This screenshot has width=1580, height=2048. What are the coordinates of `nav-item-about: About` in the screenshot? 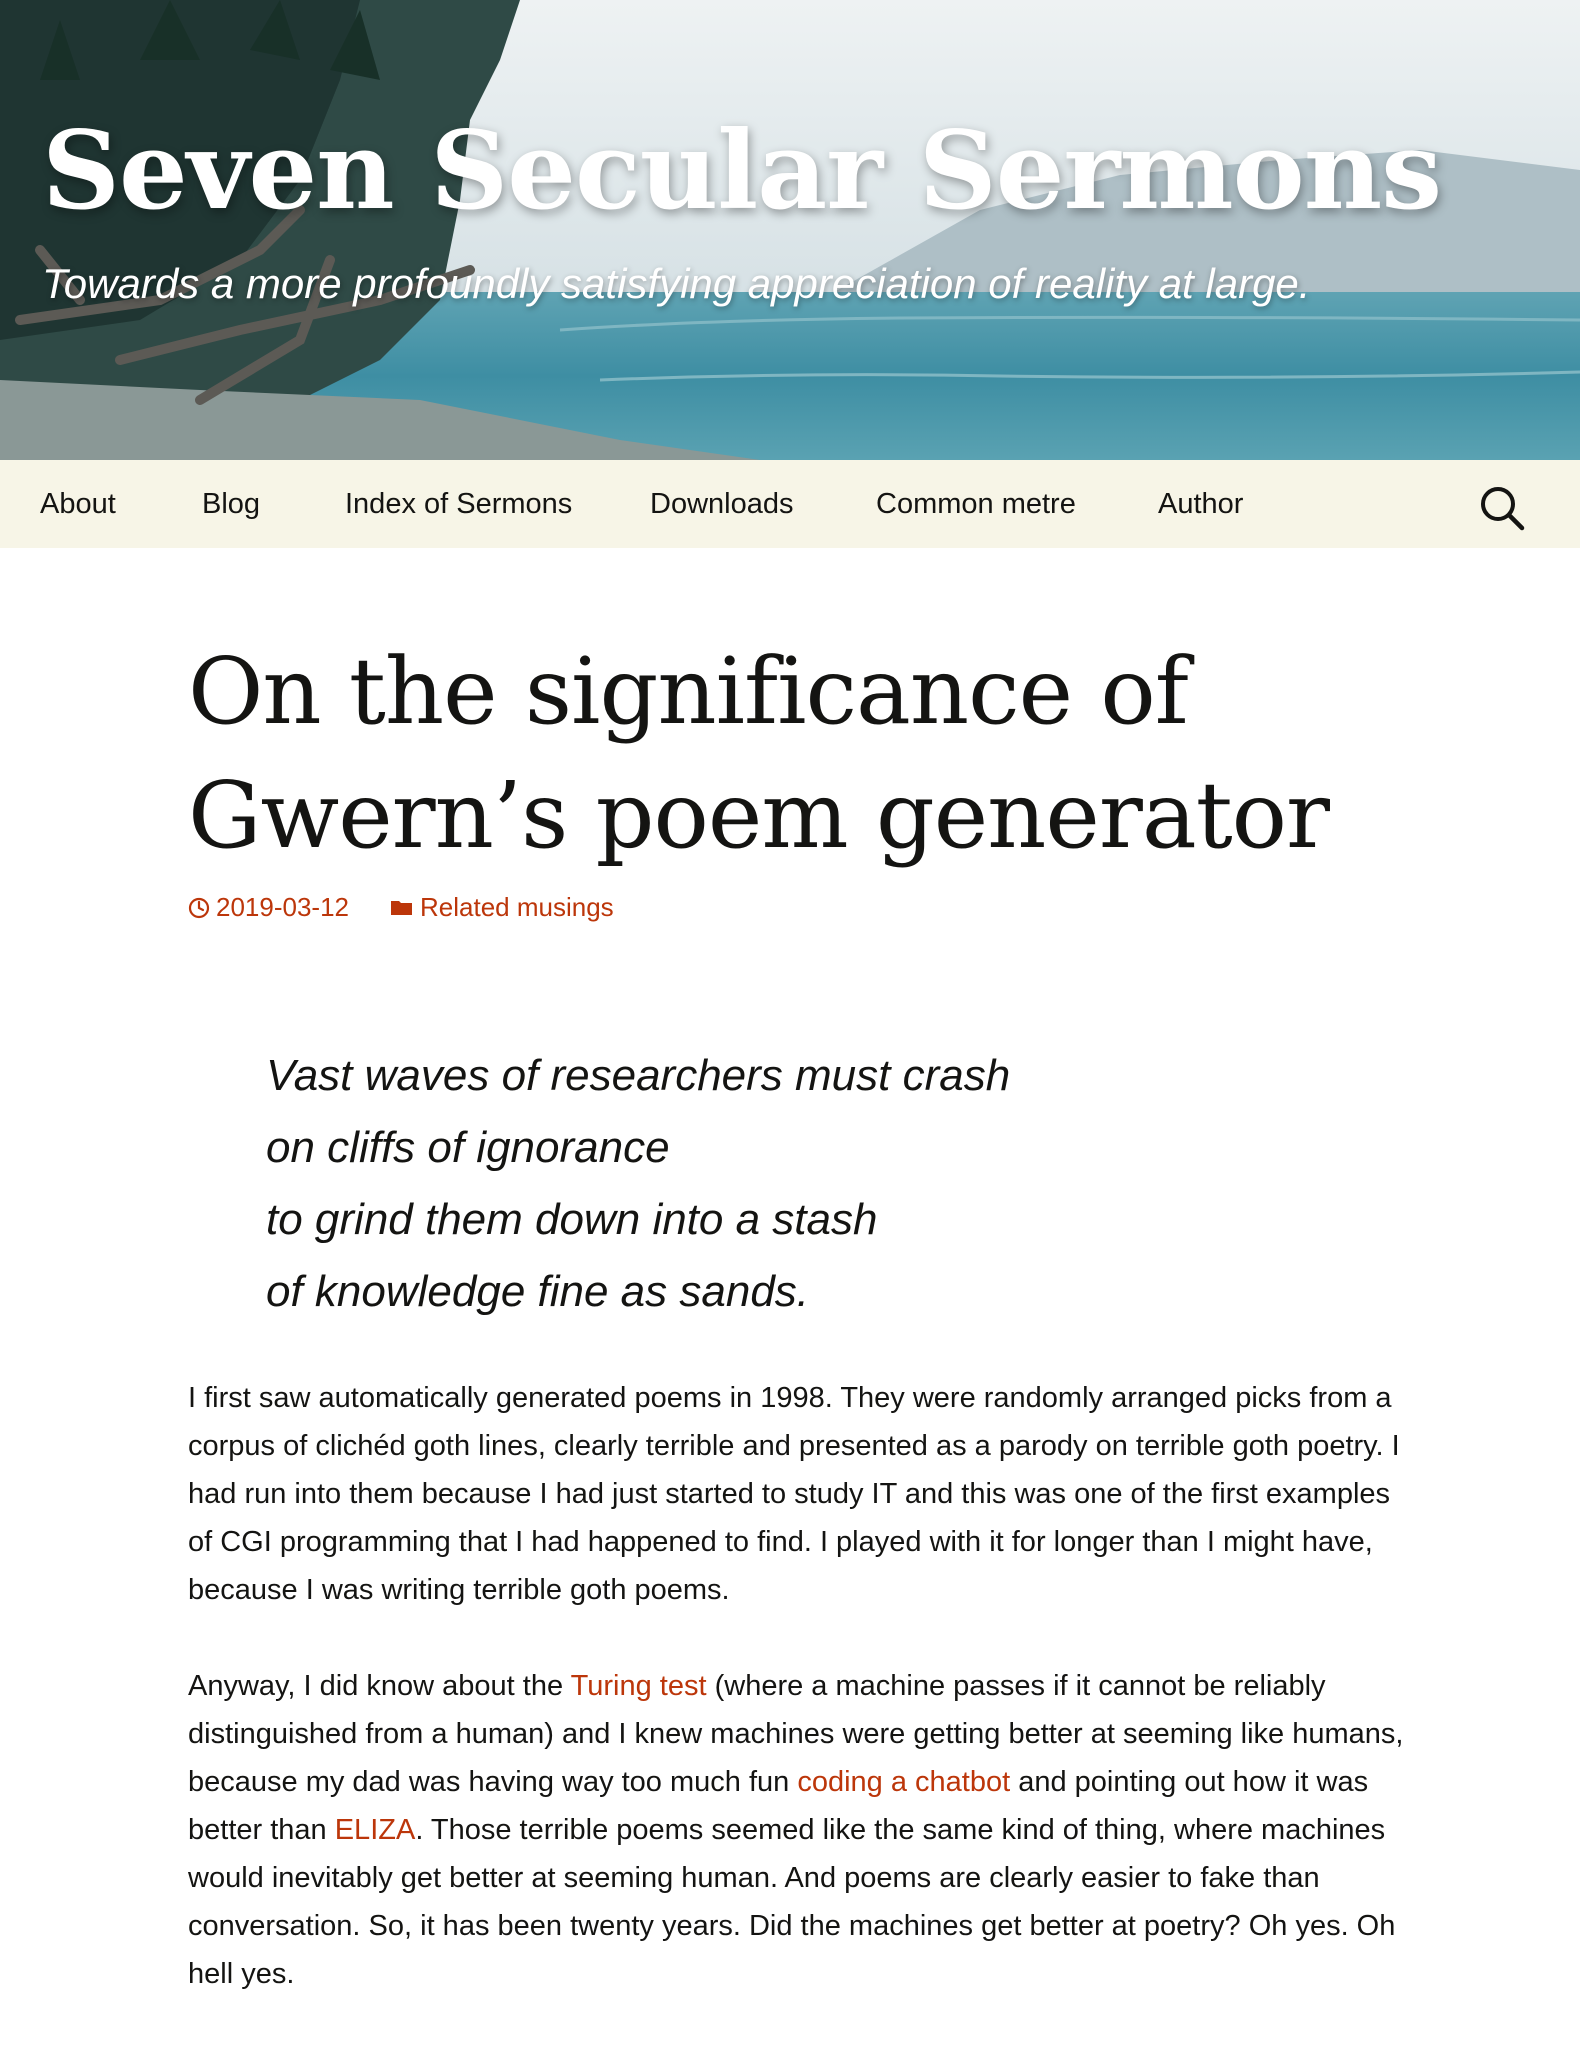 It's located at (78, 504).